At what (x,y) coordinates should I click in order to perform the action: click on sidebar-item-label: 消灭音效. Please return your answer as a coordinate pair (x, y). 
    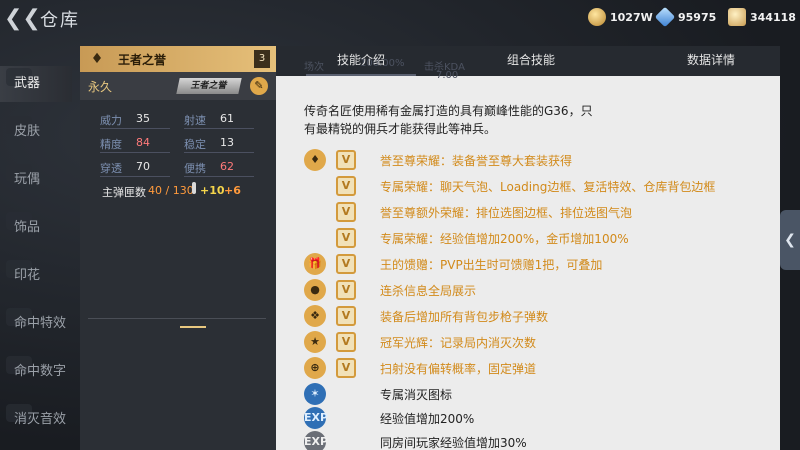
    Looking at the image, I should click on (40, 419).